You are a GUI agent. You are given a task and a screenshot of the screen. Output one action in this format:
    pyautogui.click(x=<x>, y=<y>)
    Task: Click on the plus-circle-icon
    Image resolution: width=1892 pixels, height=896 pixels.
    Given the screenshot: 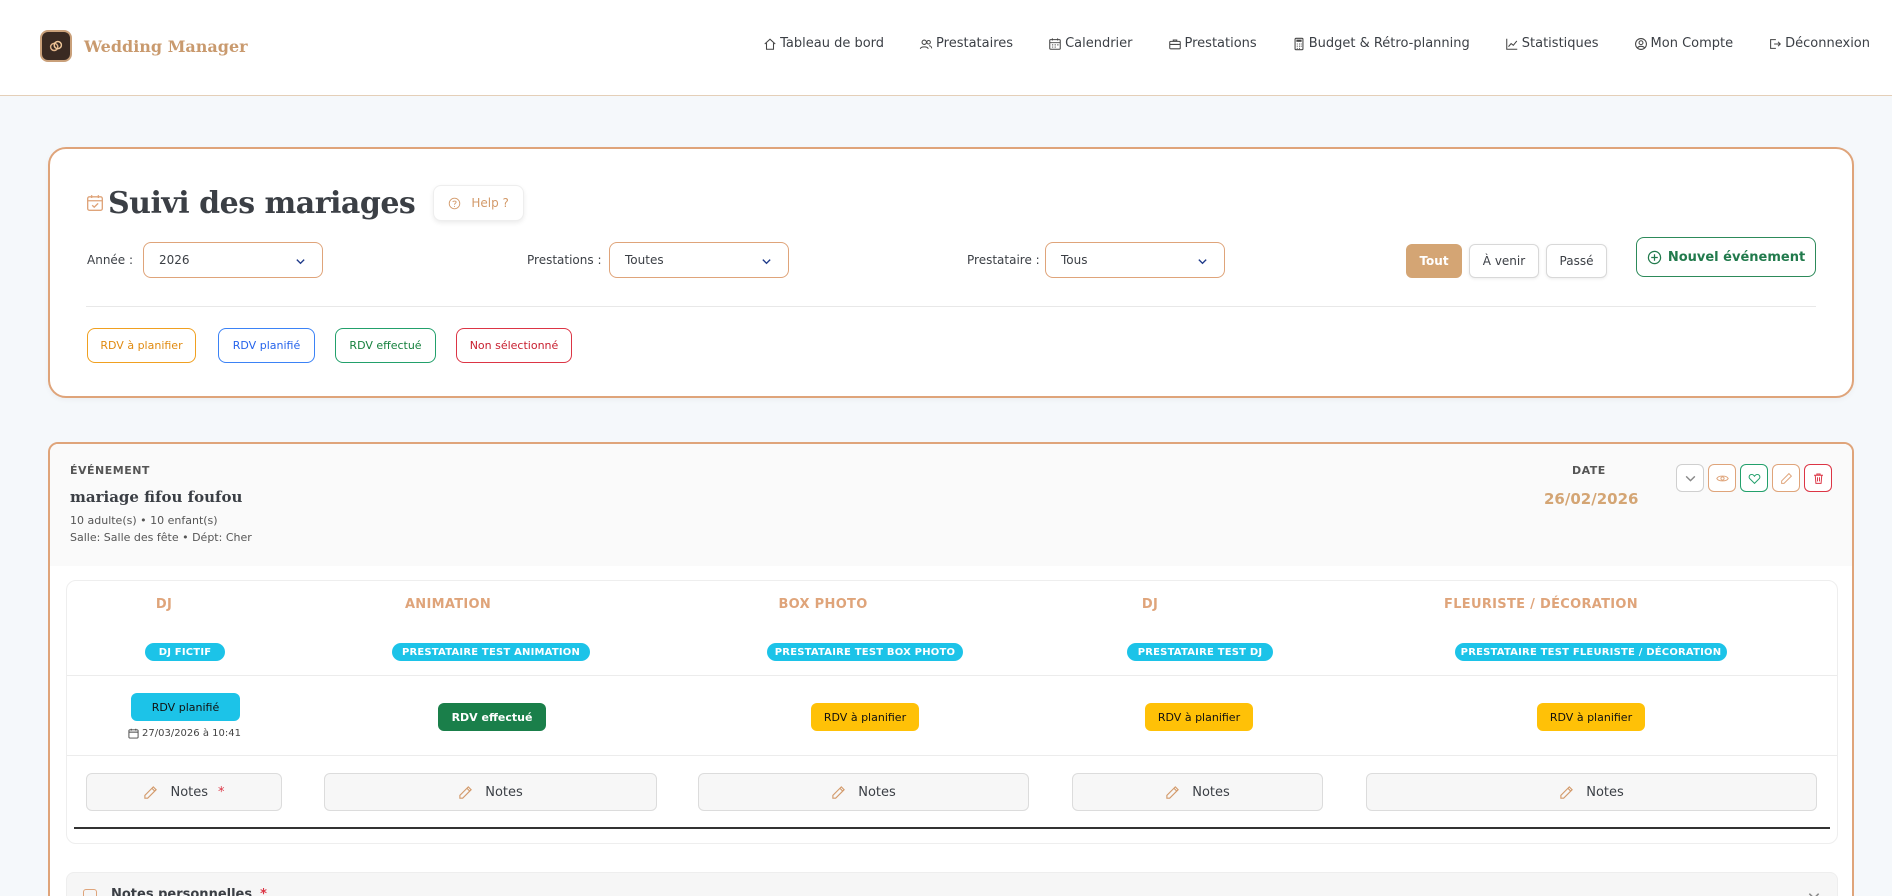 What is the action you would take?
    pyautogui.click(x=1654, y=257)
    